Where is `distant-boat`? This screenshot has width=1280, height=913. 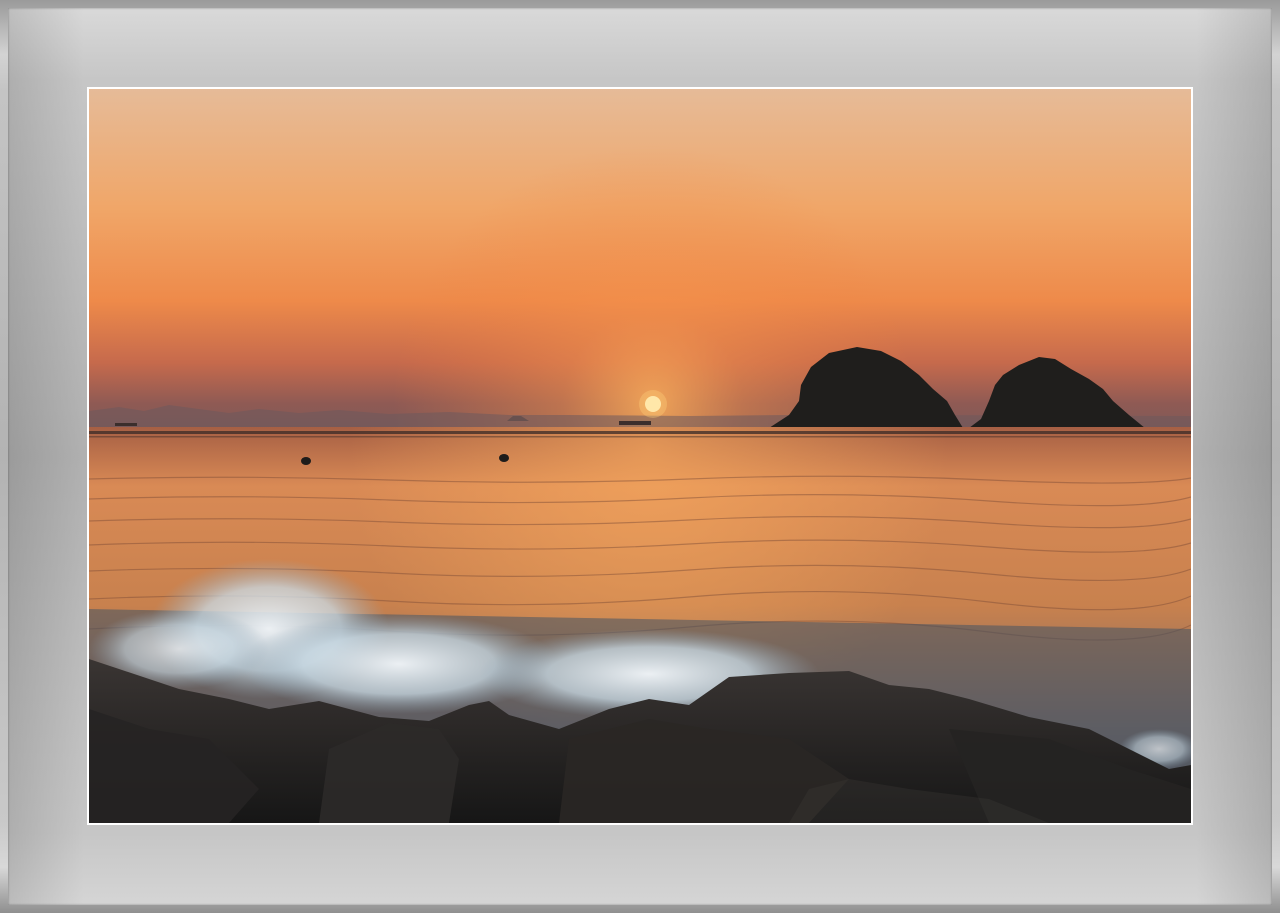
distant-boat is located at coordinates (126, 424).